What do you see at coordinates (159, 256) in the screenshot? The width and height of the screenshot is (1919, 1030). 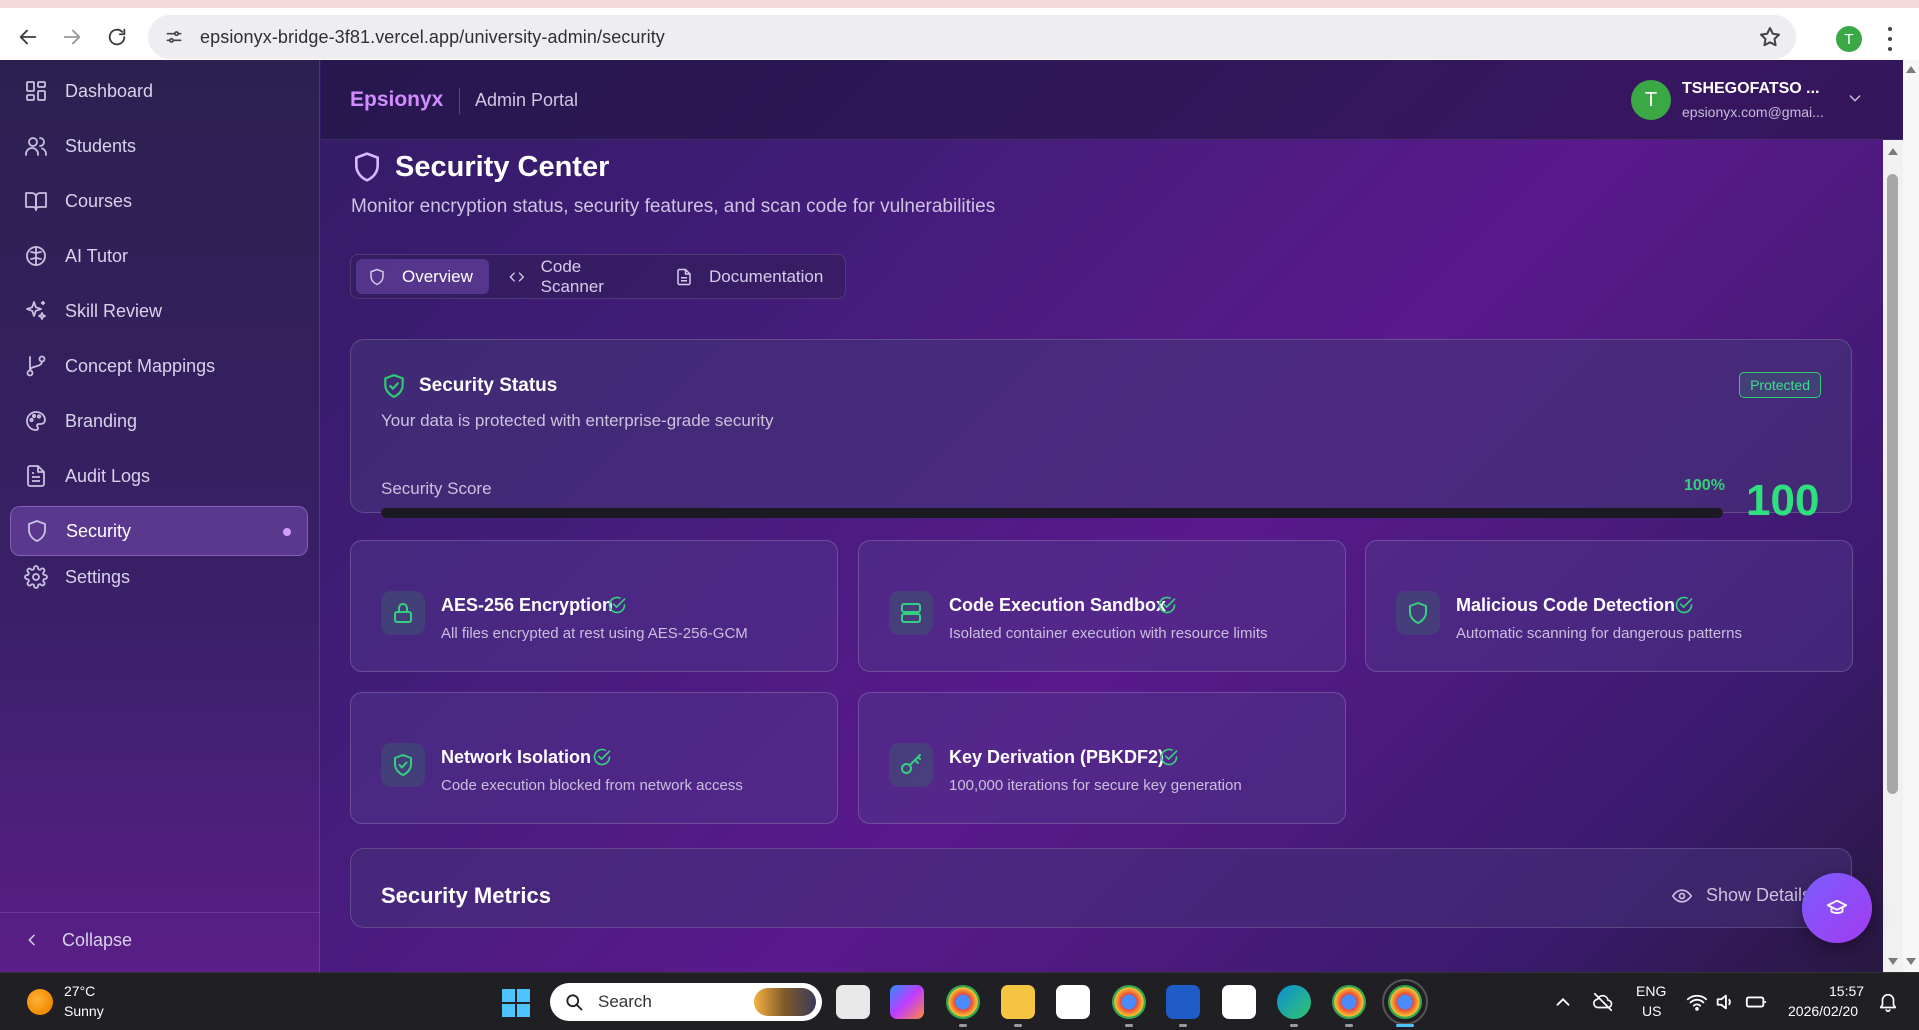 I see `sidebar-item-ai-tutor: AI Tutor` at bounding box center [159, 256].